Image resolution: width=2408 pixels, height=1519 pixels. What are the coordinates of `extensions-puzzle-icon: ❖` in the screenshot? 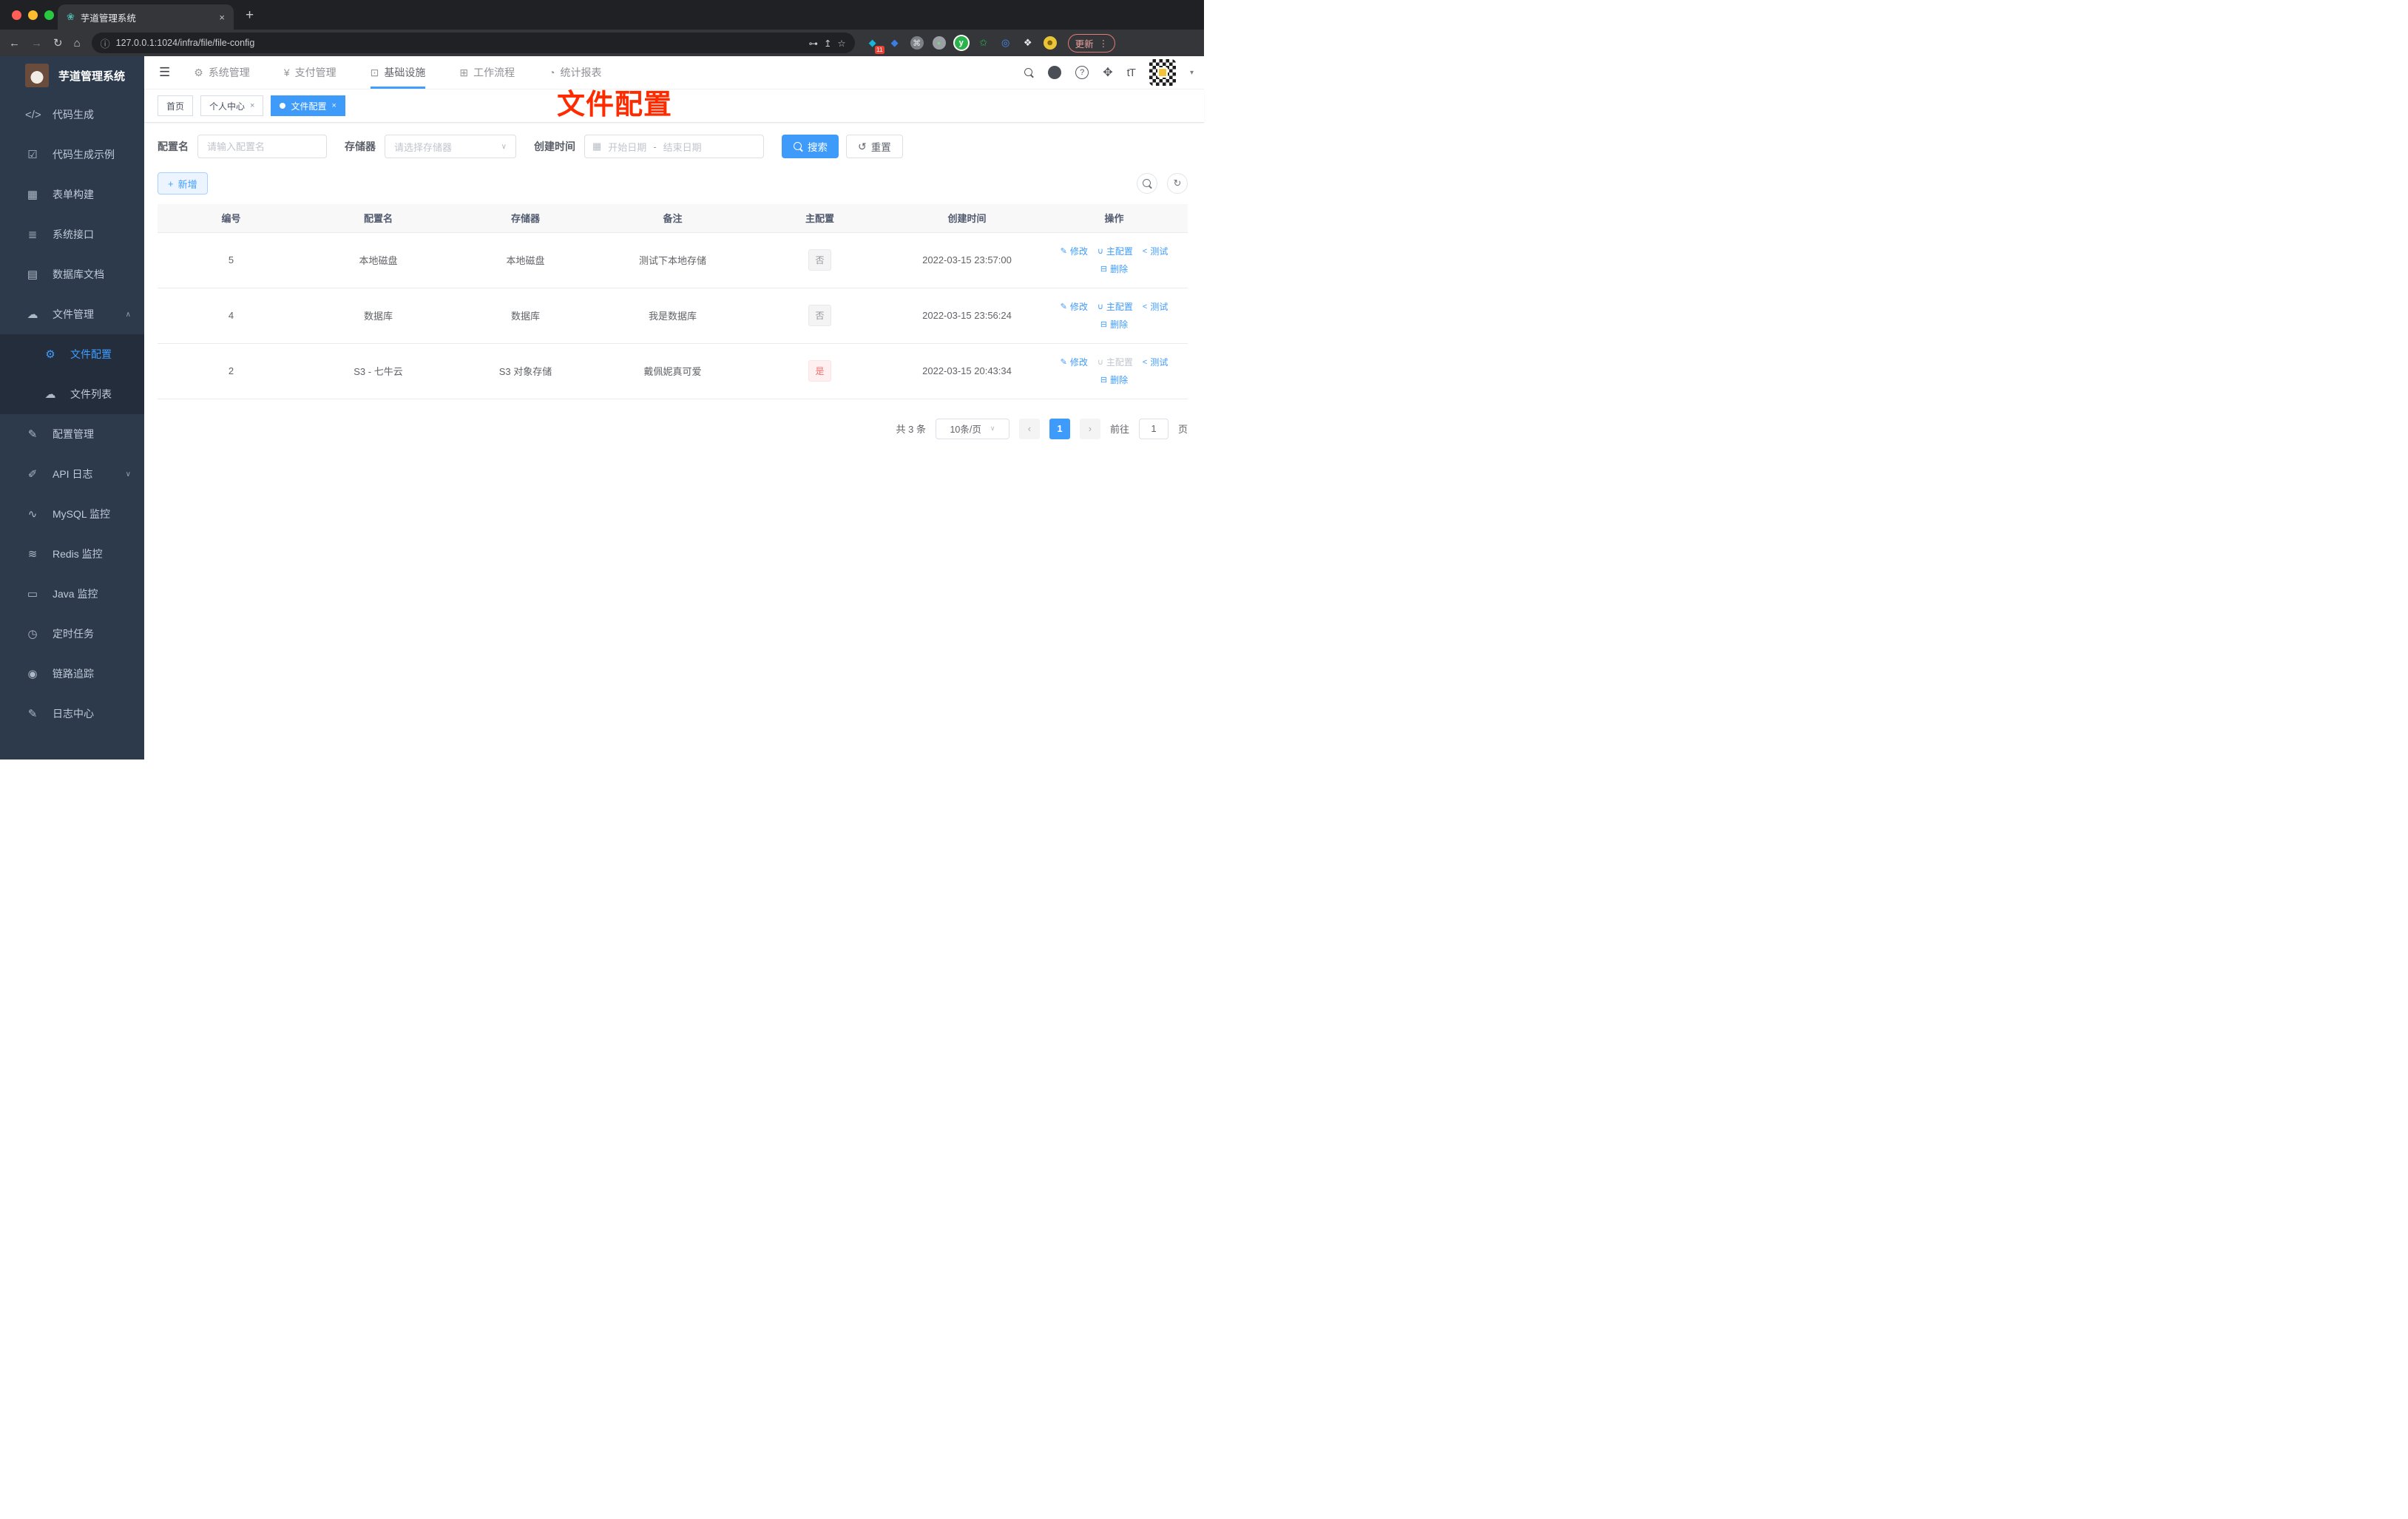 It's located at (1028, 43).